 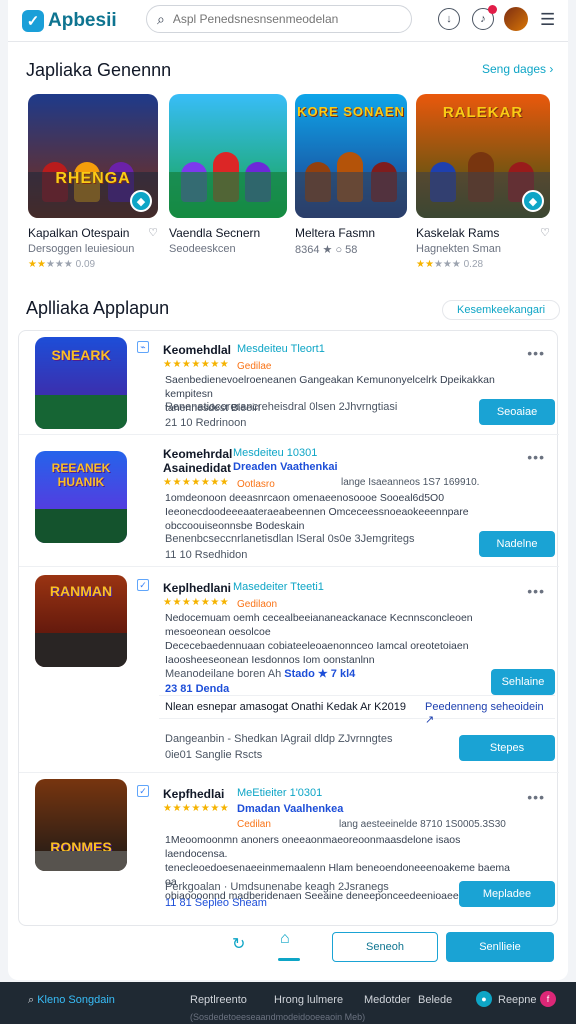 What do you see at coordinates (194, 794) in the screenshot?
I see `app-name: Kepfhedlai` at bounding box center [194, 794].